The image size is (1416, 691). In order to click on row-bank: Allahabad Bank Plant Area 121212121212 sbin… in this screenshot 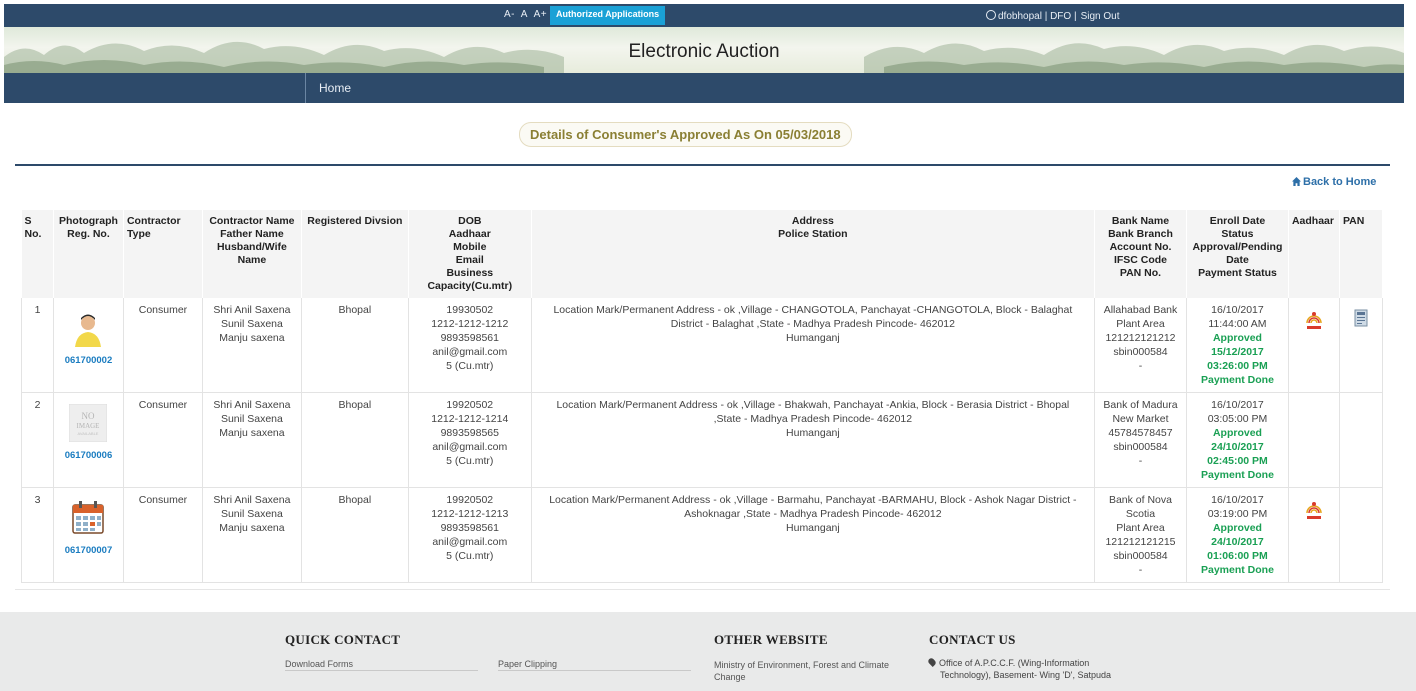, I will do `click(1140, 345)`.